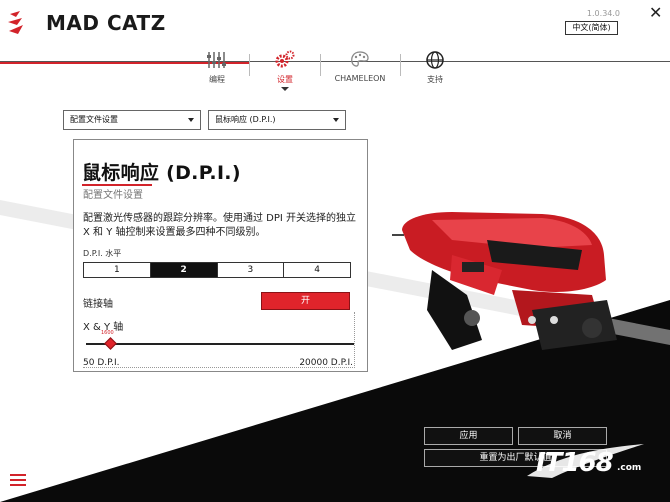 Image resolution: width=670 pixels, height=502 pixels. What do you see at coordinates (18, 481) in the screenshot?
I see `hamburger-menu-icon` at bounding box center [18, 481].